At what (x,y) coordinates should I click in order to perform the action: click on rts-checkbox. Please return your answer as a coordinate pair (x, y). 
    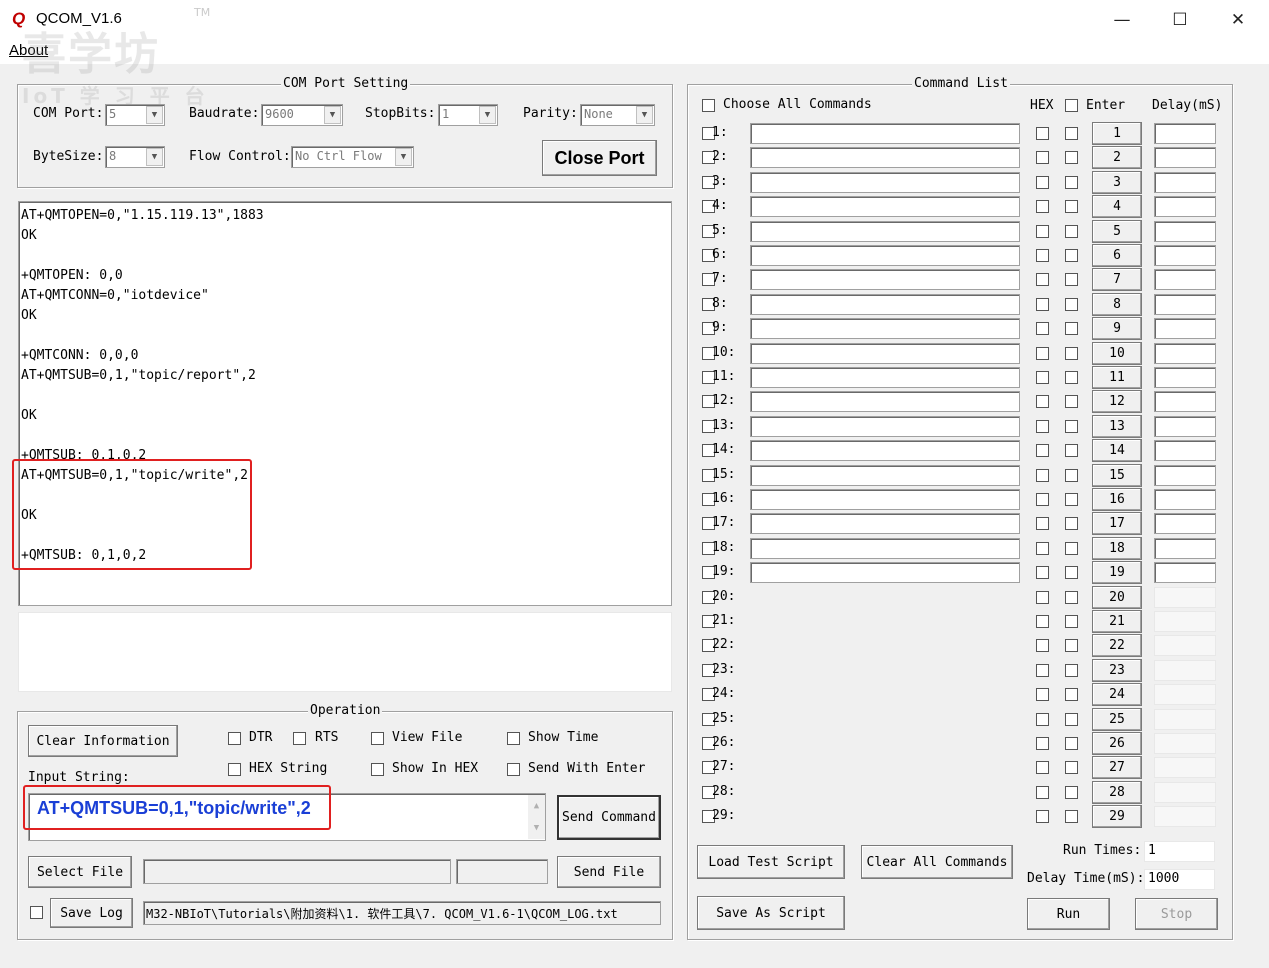
    Looking at the image, I should click on (299, 738).